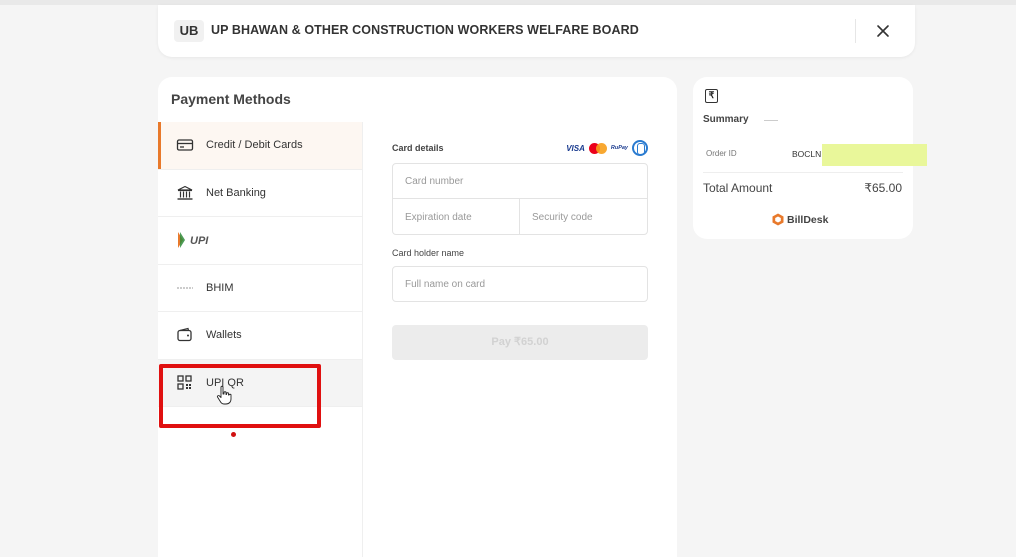 This screenshot has height=557, width=1016. Describe the element at coordinates (778, 219) in the screenshot. I see `billdesk-logo-icon` at that location.